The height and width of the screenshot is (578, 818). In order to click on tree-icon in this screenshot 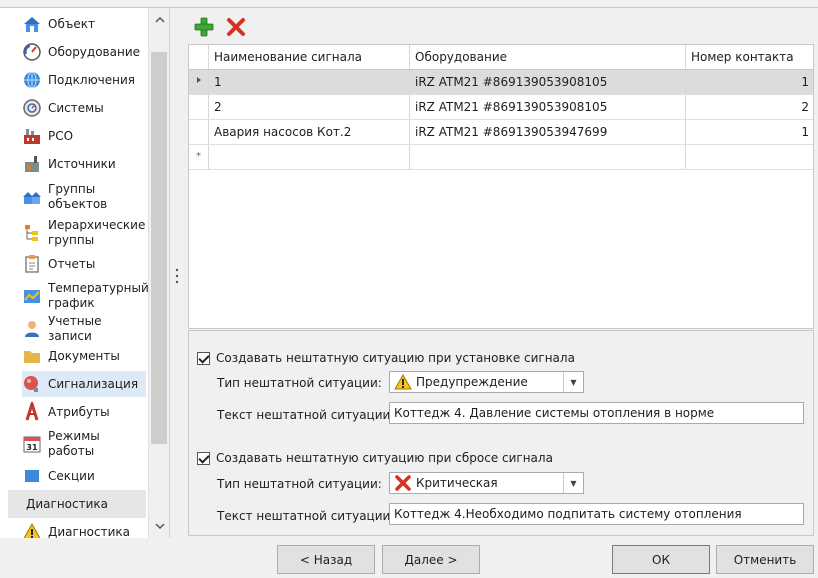, I will do `click(32, 233)`.